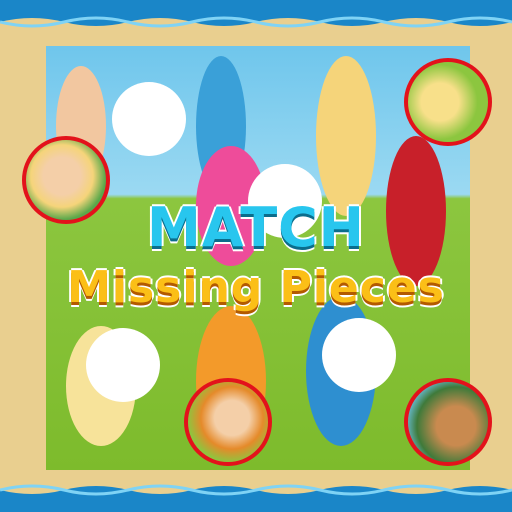 This screenshot has width=512, height=512. I want to click on title-missing-pieces: Missing Pieces, so click(256, 287).